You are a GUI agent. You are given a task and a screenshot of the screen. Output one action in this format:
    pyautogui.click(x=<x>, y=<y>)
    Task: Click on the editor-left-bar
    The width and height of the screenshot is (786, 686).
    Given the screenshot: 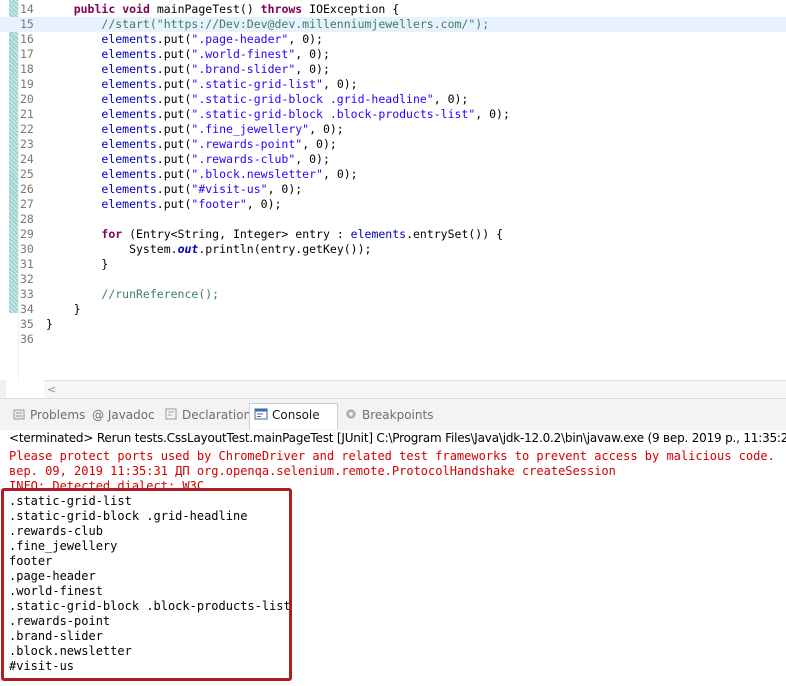 What is the action you would take?
    pyautogui.click(x=3, y=389)
    